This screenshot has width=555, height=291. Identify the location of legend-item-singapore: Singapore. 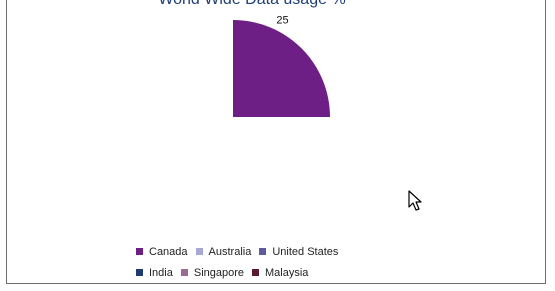
(212, 272).